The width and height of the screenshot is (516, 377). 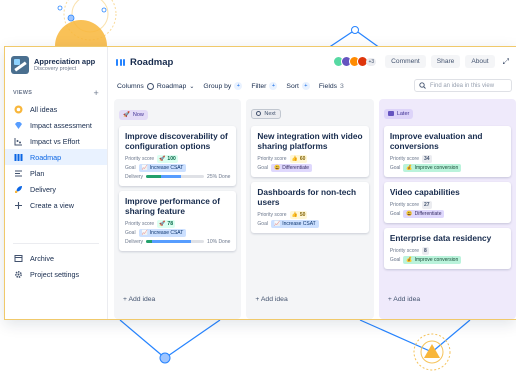 I want to click on sidebar-item-impact-vs-effort: Impact vs Effort, so click(x=56, y=141).